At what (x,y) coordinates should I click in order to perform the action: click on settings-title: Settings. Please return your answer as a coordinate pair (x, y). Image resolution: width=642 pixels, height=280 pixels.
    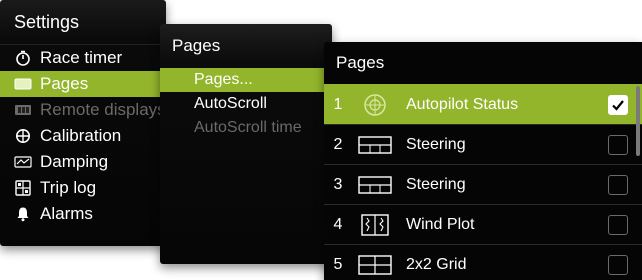
    Looking at the image, I should click on (83, 22).